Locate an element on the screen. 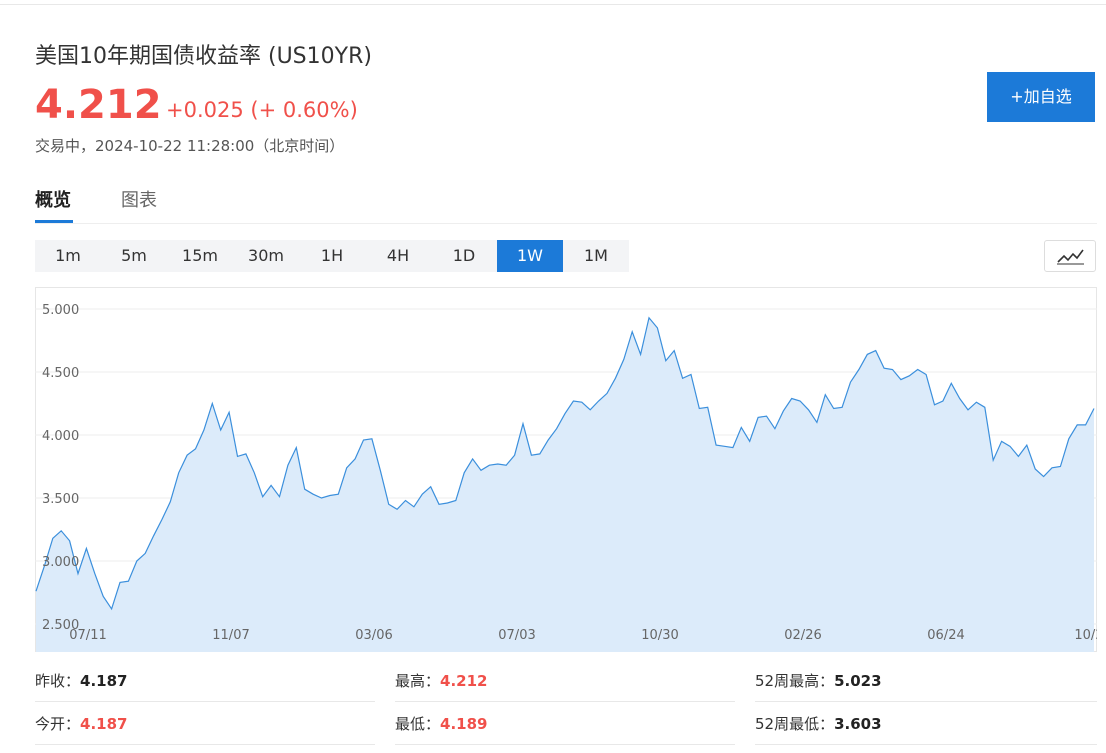 Image resolution: width=1106 pixels, height=753 pixels. tab-overview: 概览 is located at coordinates (53, 199).